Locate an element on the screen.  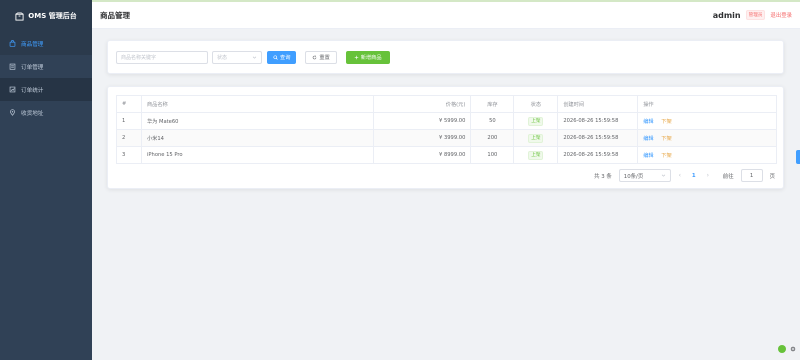
page-unit-label: 页 is located at coordinates (772, 176).